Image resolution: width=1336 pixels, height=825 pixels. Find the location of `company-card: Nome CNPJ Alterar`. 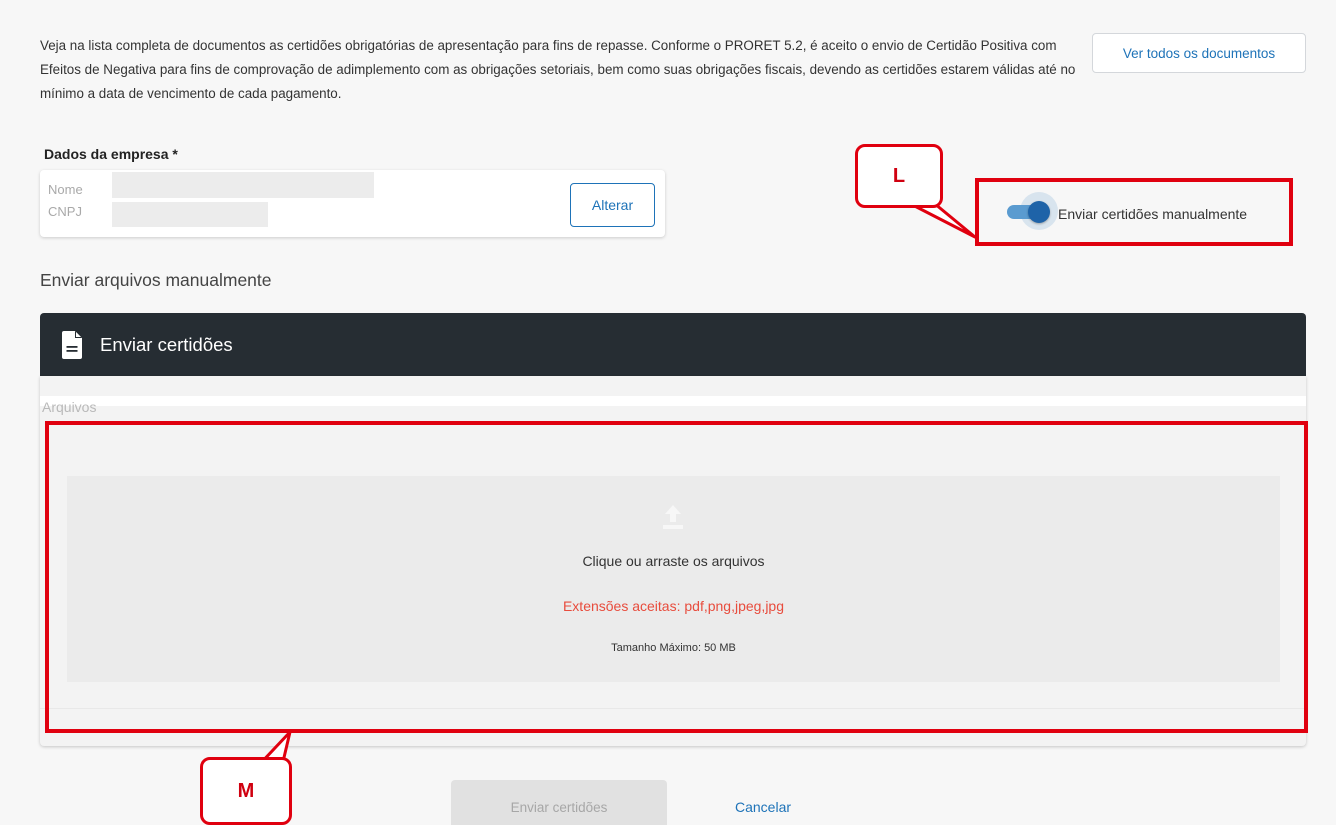

company-card: Nome CNPJ Alterar is located at coordinates (352, 203).